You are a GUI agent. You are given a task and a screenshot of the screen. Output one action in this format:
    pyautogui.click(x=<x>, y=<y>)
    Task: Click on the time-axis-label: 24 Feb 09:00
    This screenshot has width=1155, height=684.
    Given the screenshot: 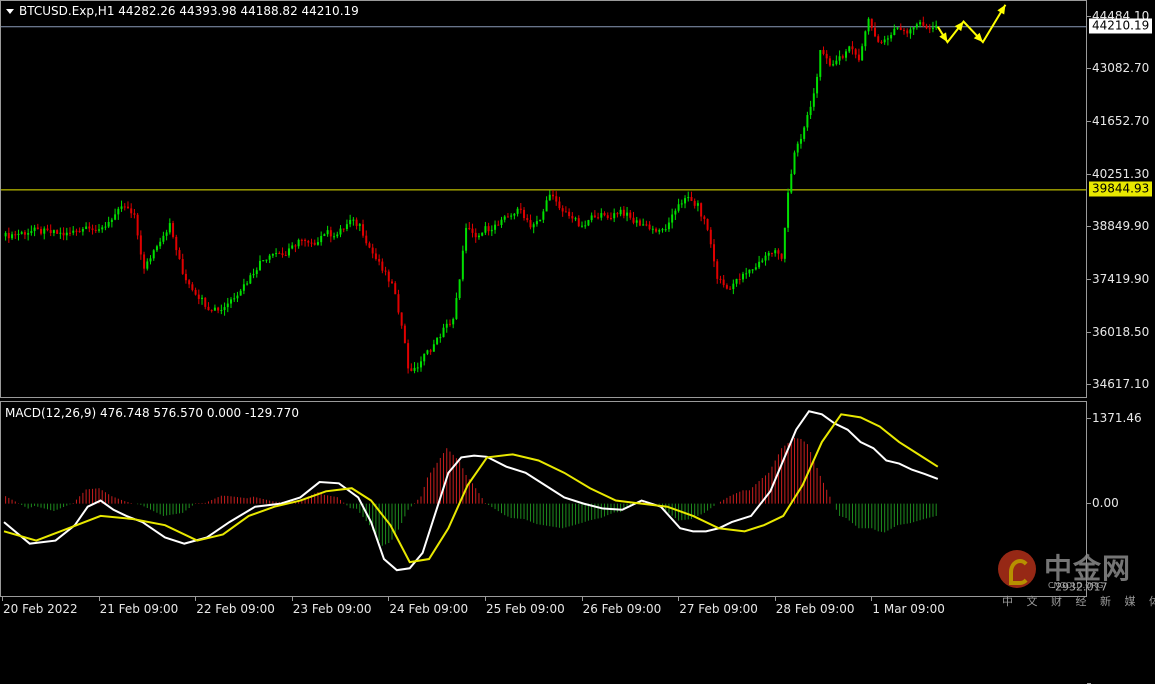 What is the action you would take?
    pyautogui.click(x=429, y=609)
    